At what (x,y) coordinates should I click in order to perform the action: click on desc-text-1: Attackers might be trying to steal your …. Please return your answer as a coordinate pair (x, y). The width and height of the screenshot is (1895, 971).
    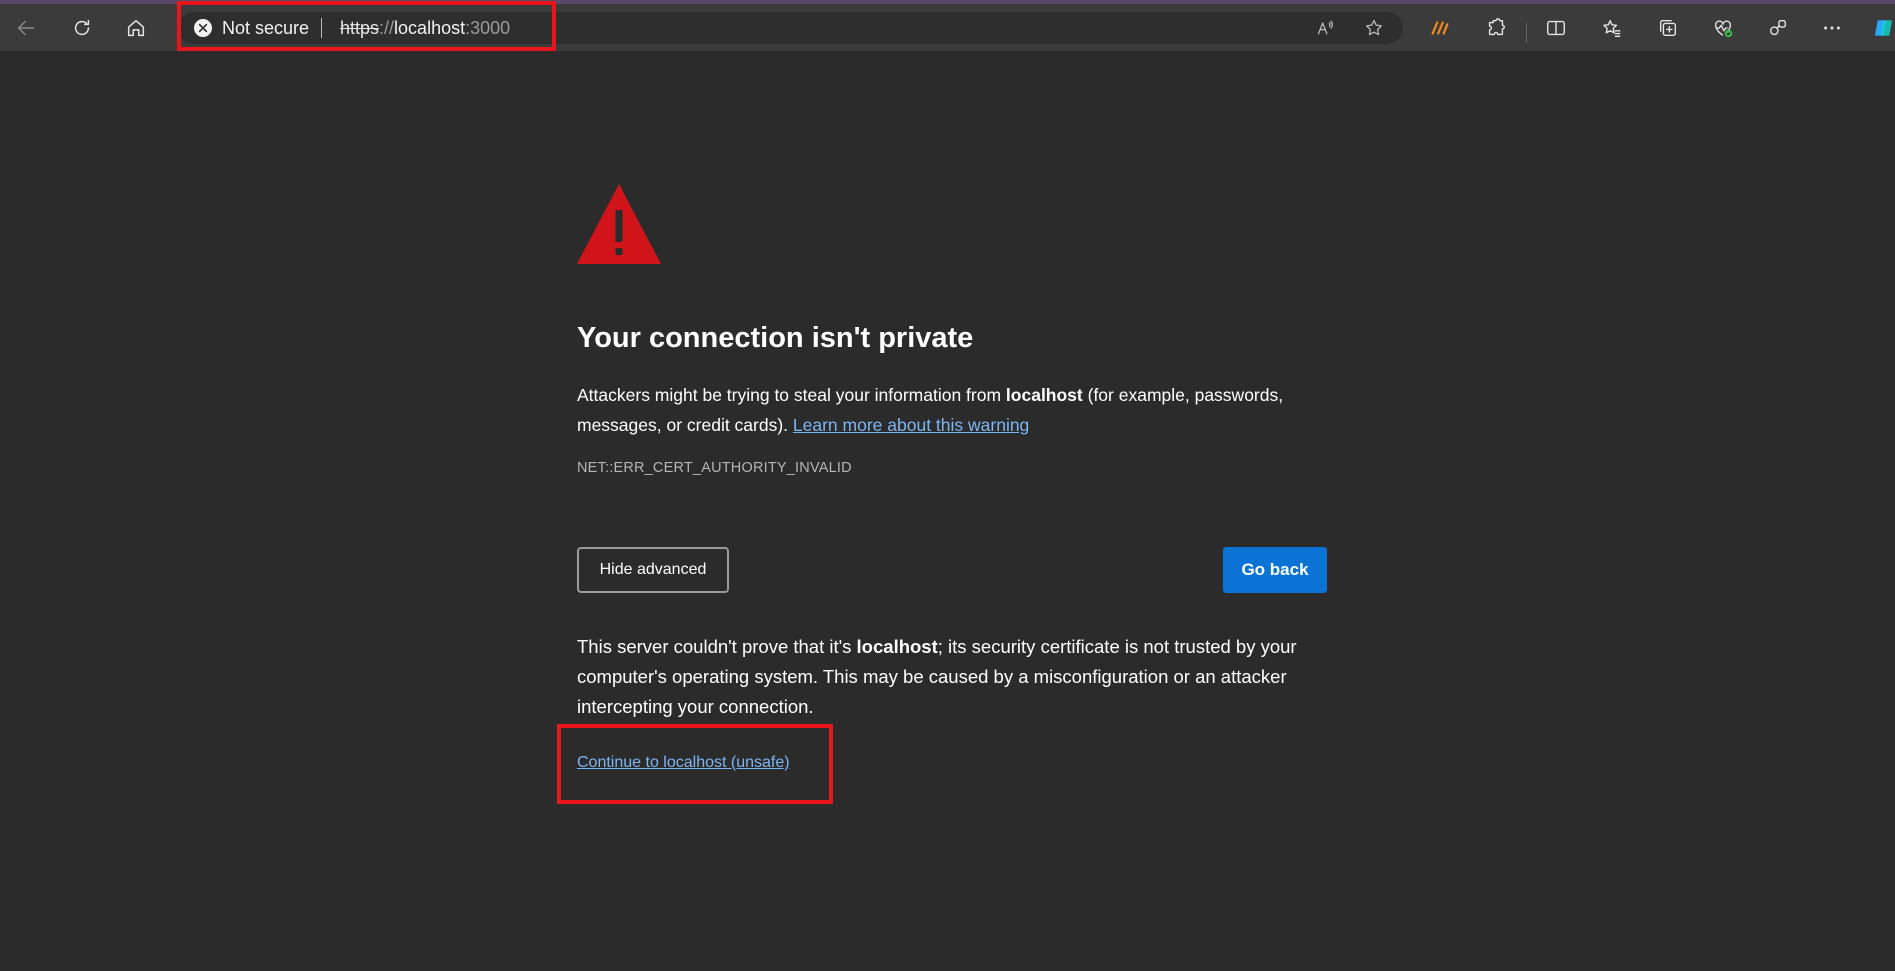
    Looking at the image, I should click on (791, 395).